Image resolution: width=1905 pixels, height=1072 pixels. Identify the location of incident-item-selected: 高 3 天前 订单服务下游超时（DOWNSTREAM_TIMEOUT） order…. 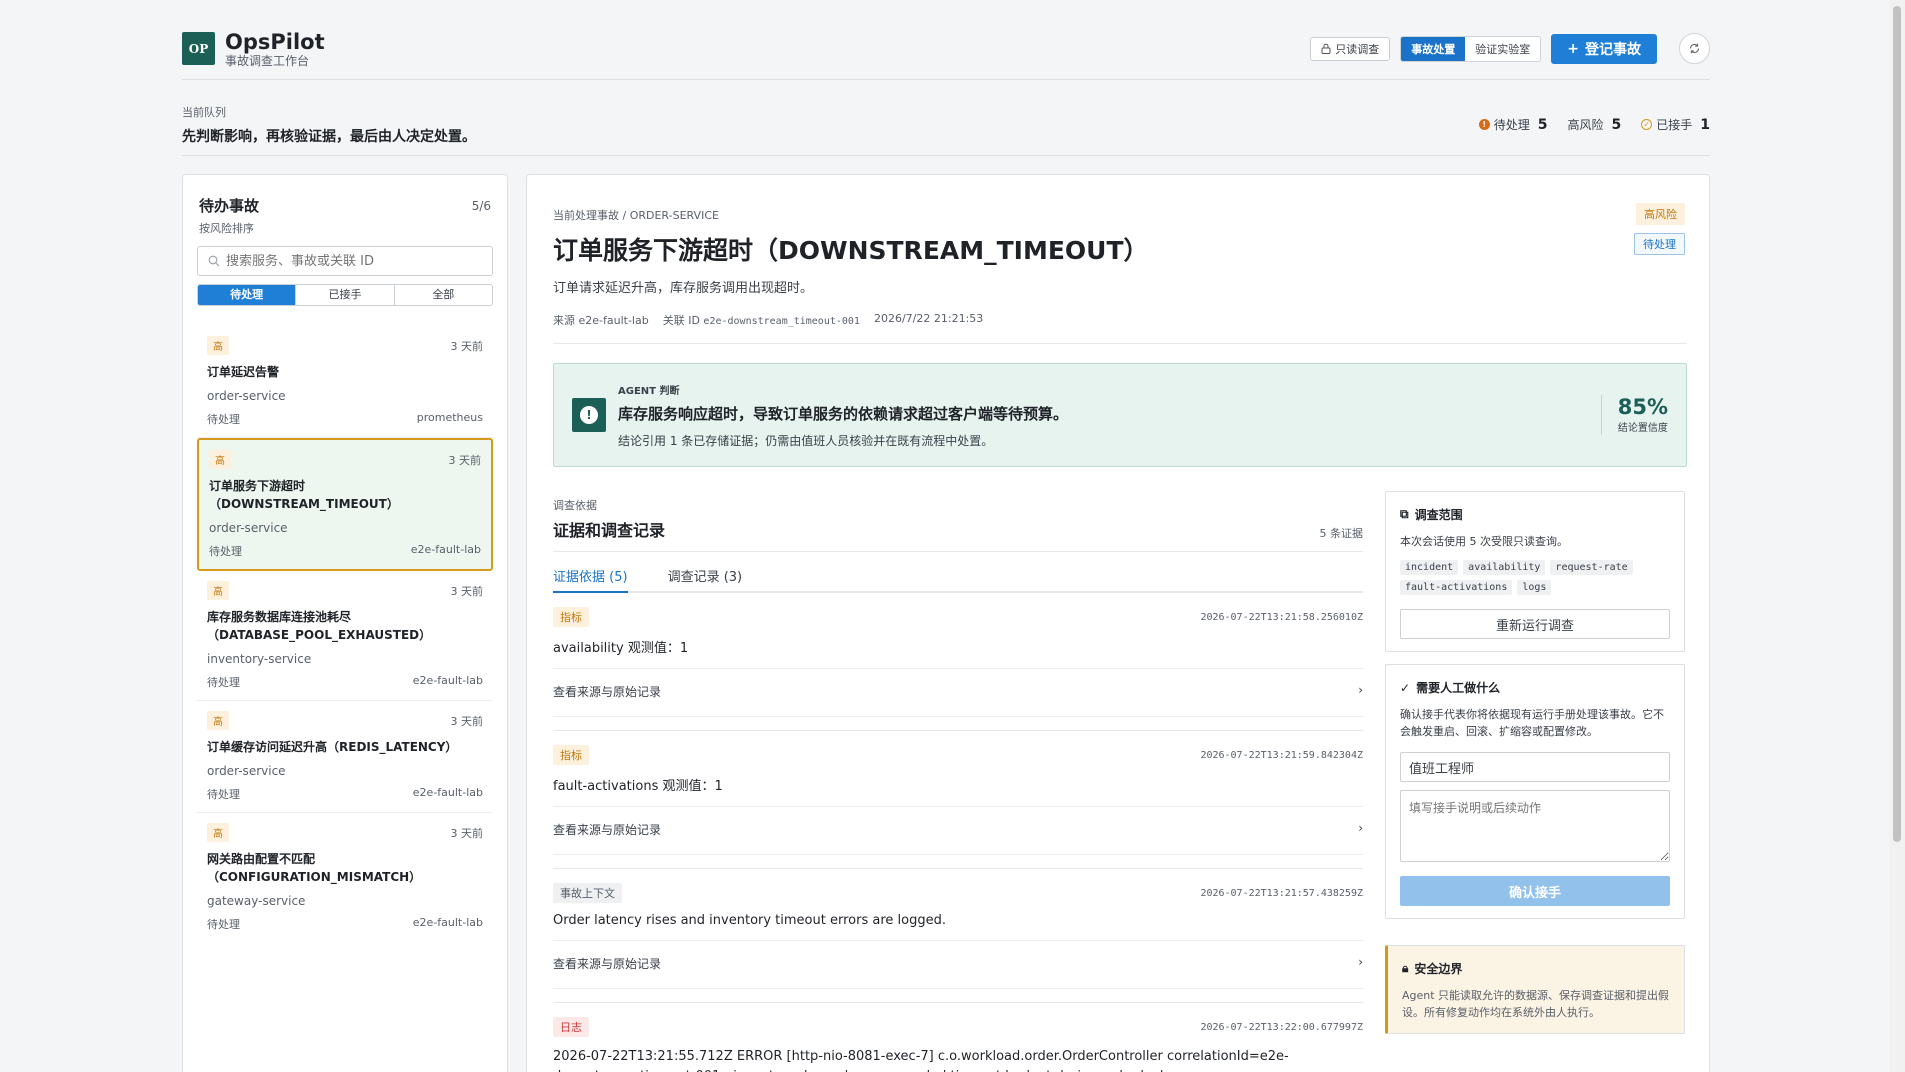
(345, 504).